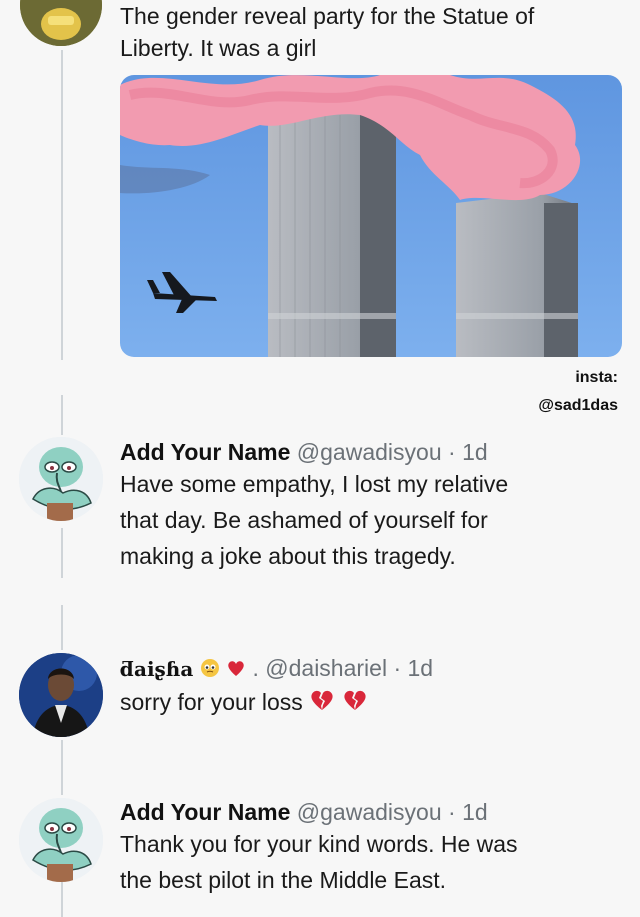 Image resolution: width=640 pixels, height=917 pixels. What do you see at coordinates (210, 670) in the screenshot?
I see `pleading-face-icon` at bounding box center [210, 670].